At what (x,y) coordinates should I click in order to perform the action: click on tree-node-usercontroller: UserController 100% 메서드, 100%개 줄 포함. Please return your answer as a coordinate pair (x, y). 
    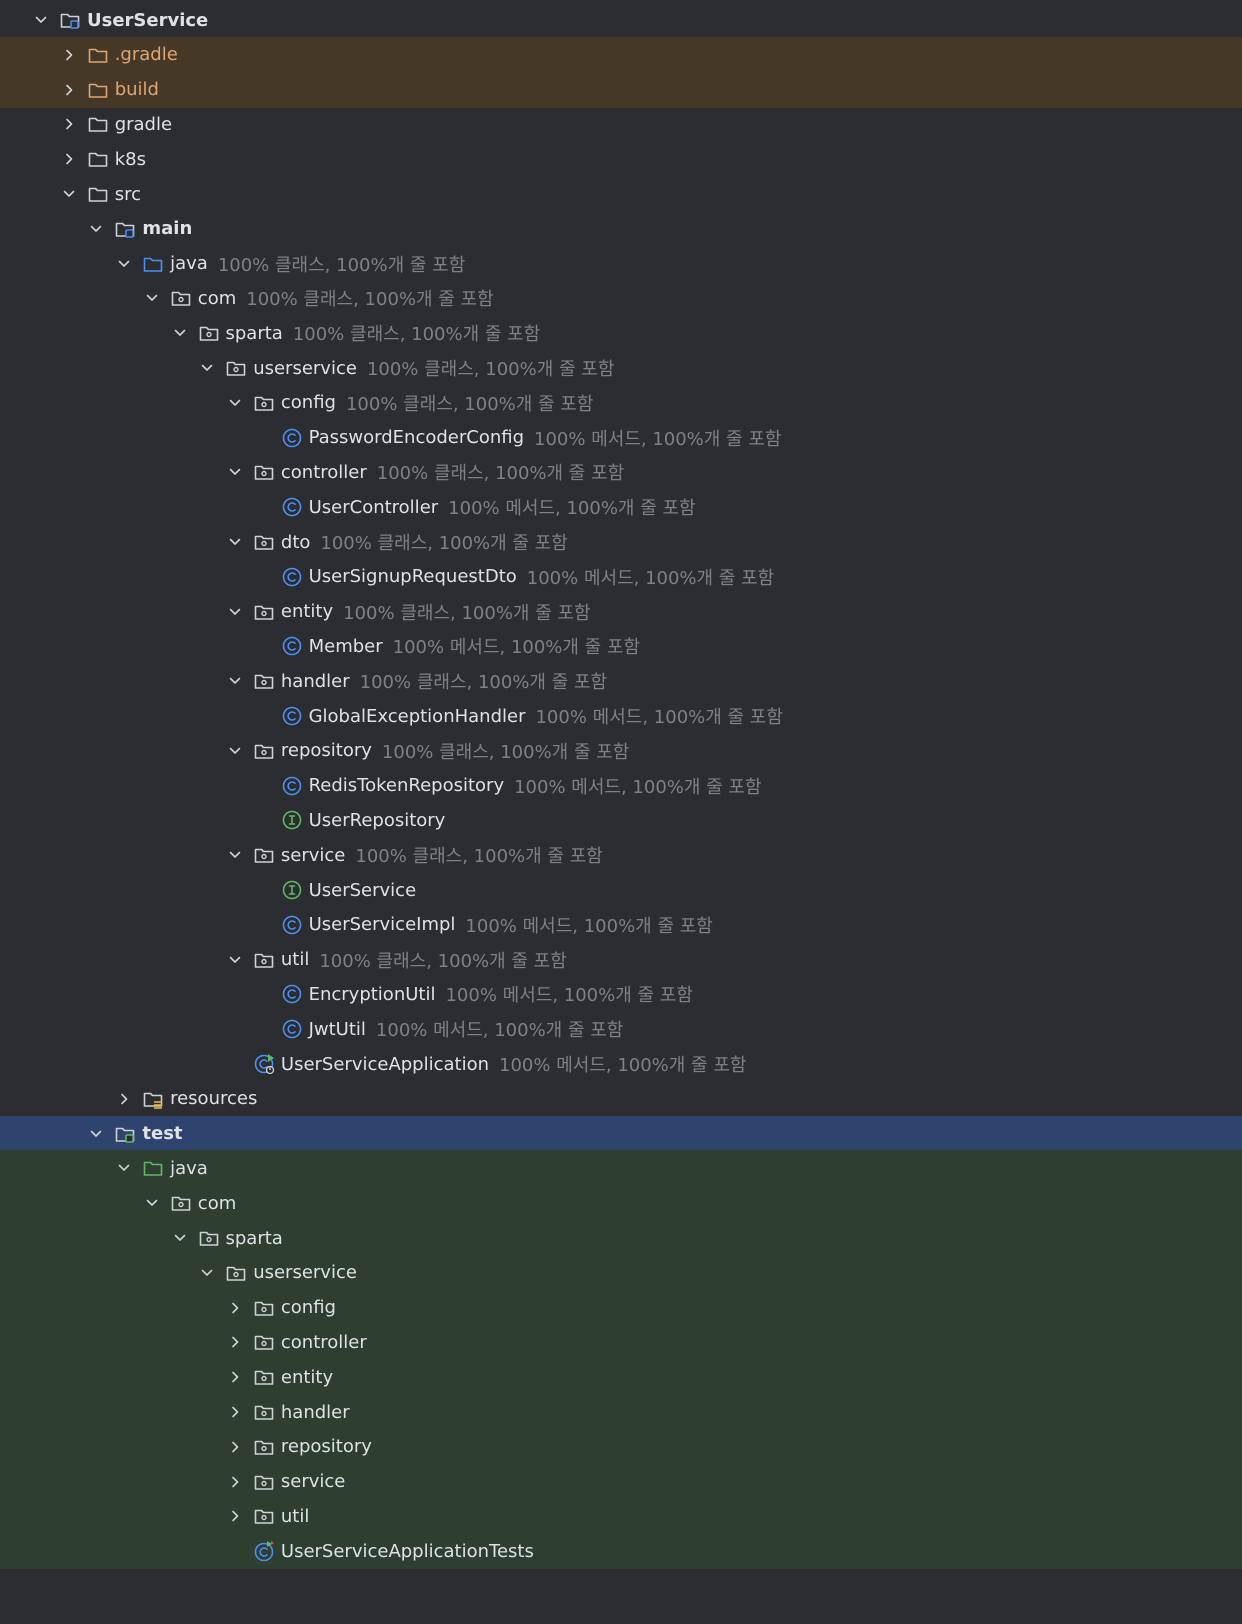
    Looking at the image, I should click on (621, 507).